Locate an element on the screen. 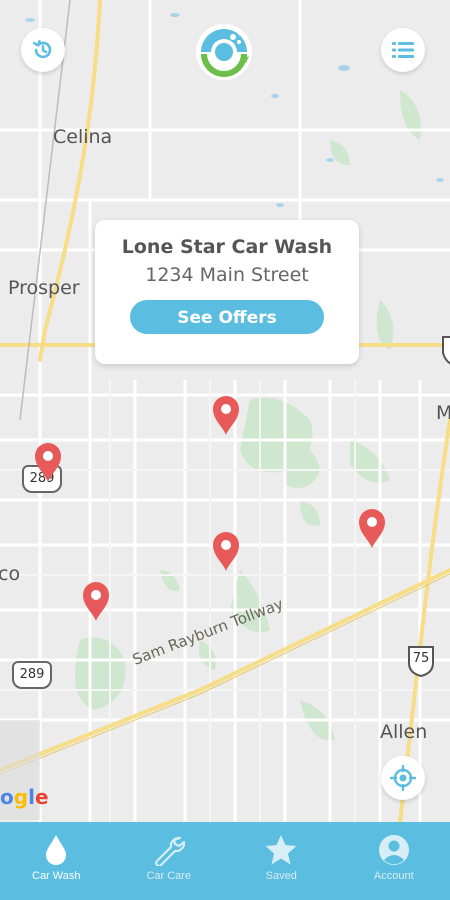  nav-car-wash: Car Wash is located at coordinates (56, 861).